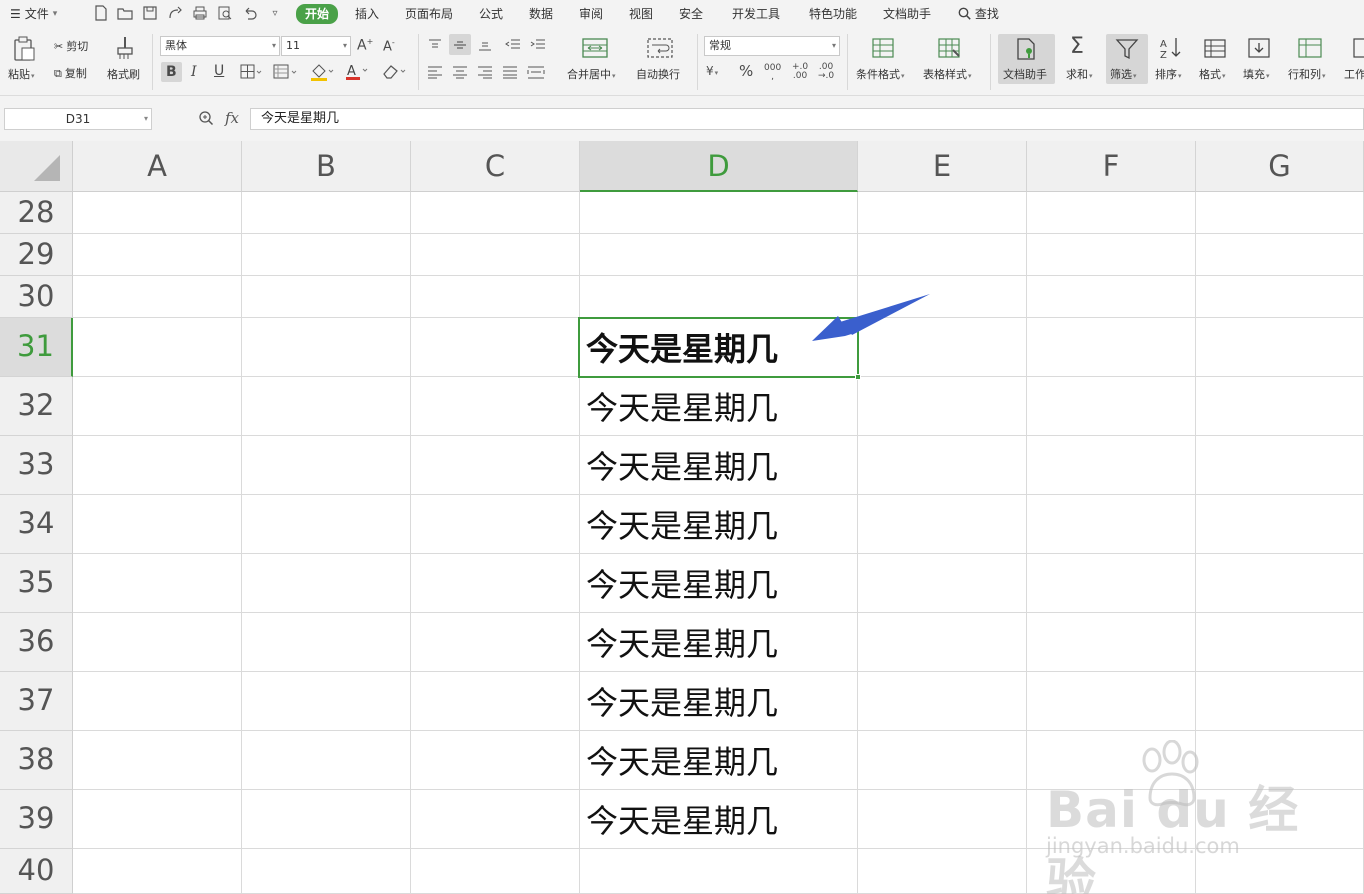  I want to click on watermark: Bai du 经验 jingyan.baidu.com, so click(1170, 817).